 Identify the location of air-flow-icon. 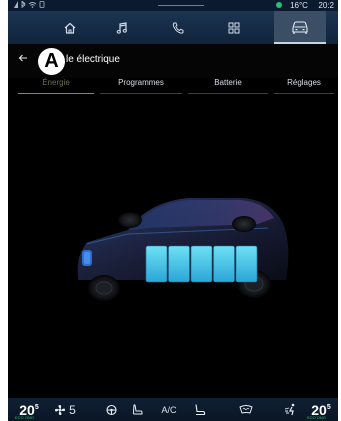
(289, 409).